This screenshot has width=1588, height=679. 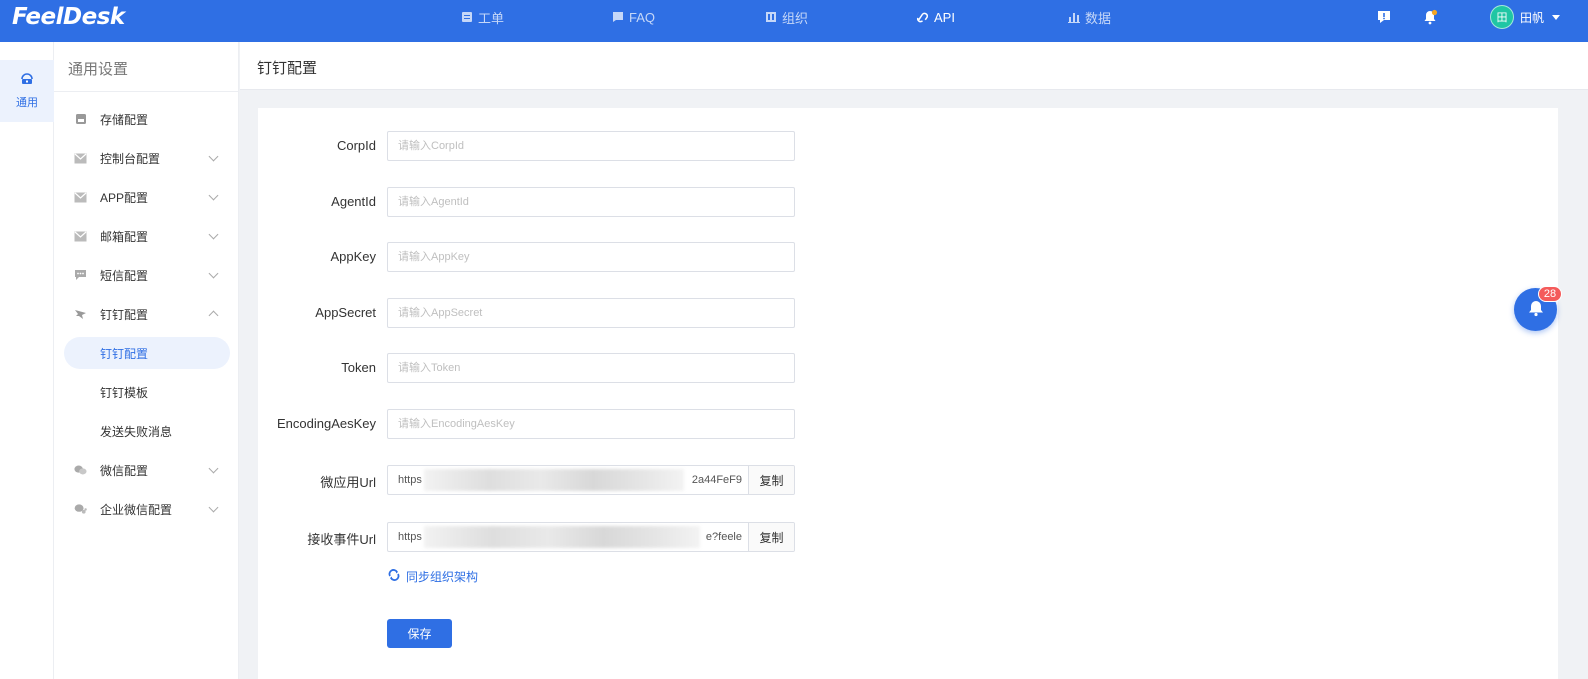 What do you see at coordinates (80, 197) in the screenshot?
I see `app-icon` at bounding box center [80, 197].